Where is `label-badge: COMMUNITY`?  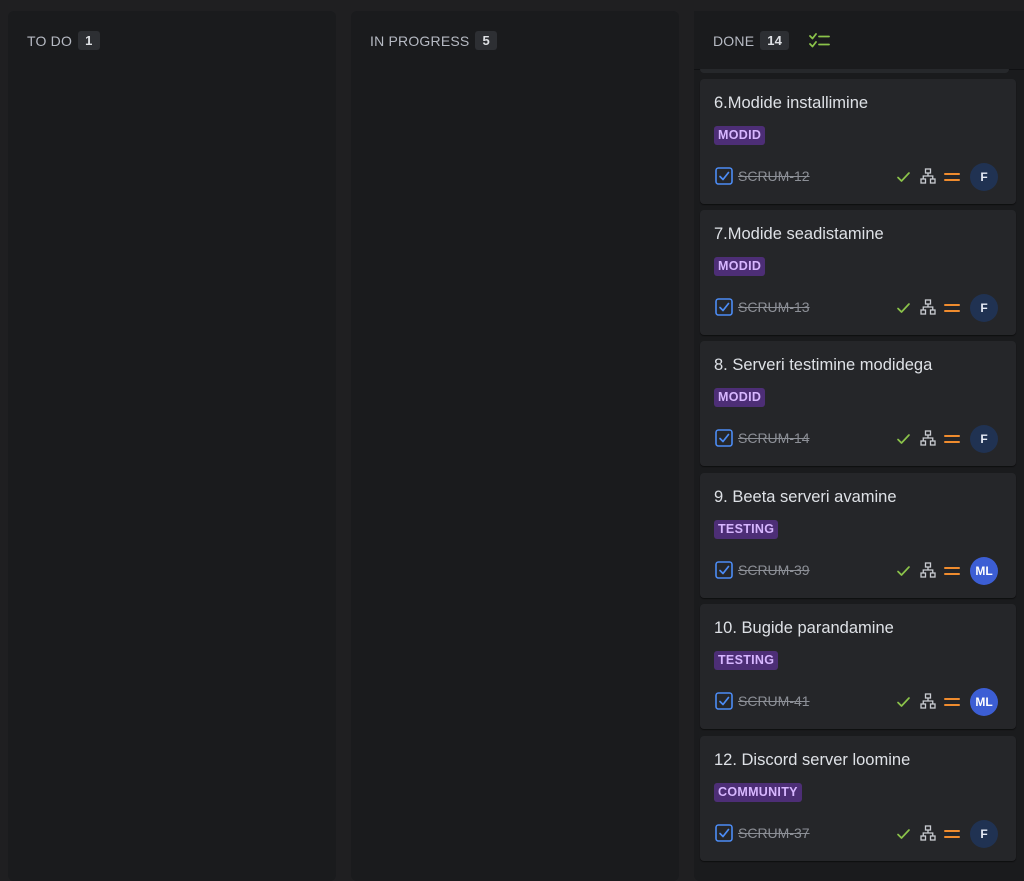
label-badge: COMMUNITY is located at coordinates (758, 792).